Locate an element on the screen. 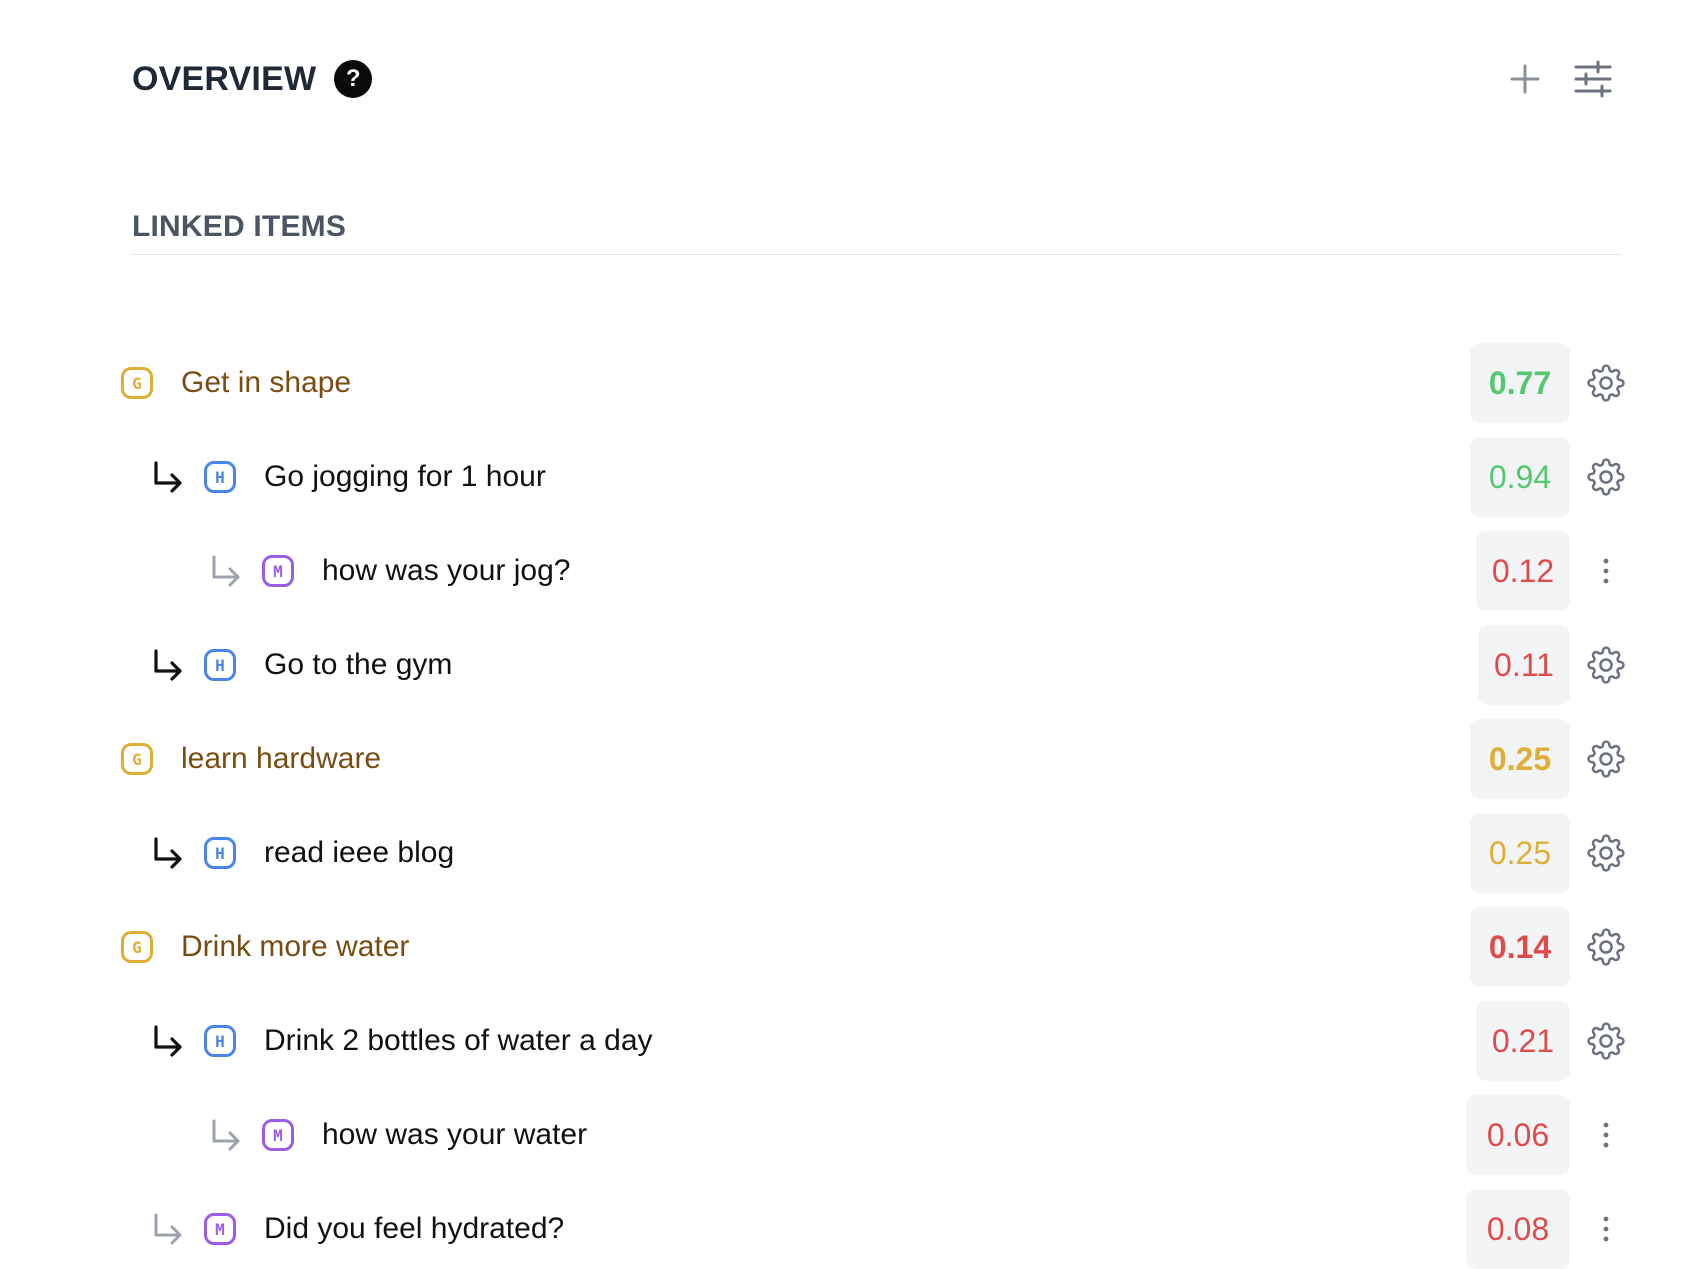  list-item: H Go jogging for 1 hour 0.94 is located at coordinates (853, 477).